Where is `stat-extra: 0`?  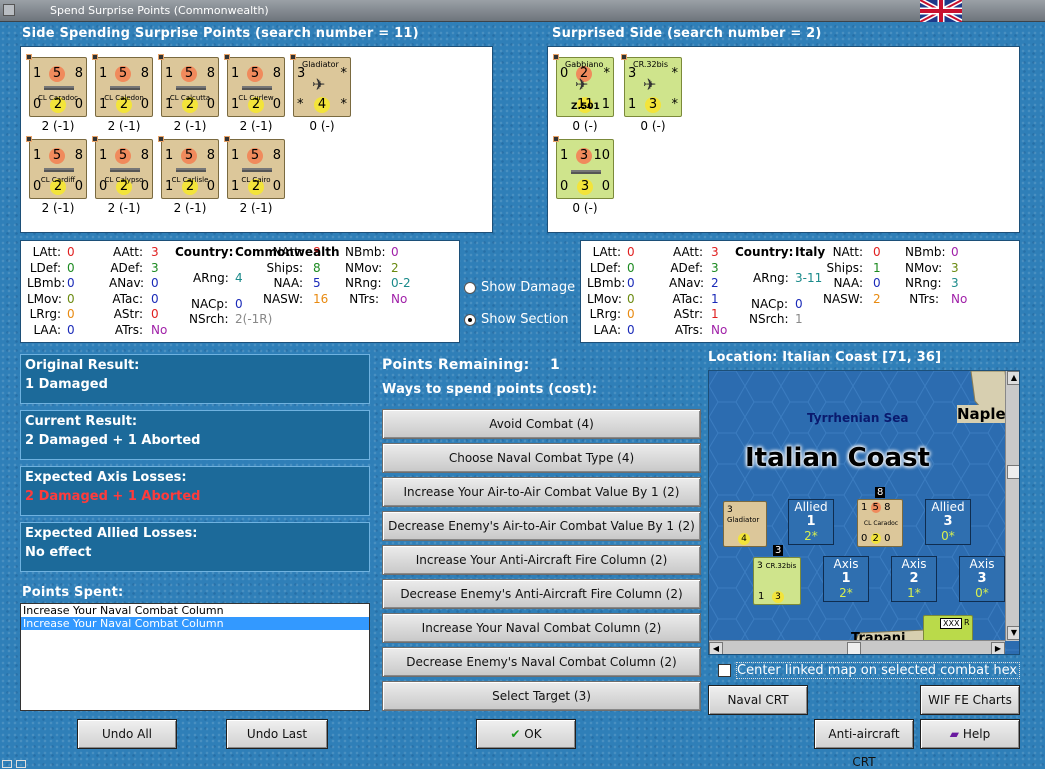 stat-extra: 0 is located at coordinates (799, 304).